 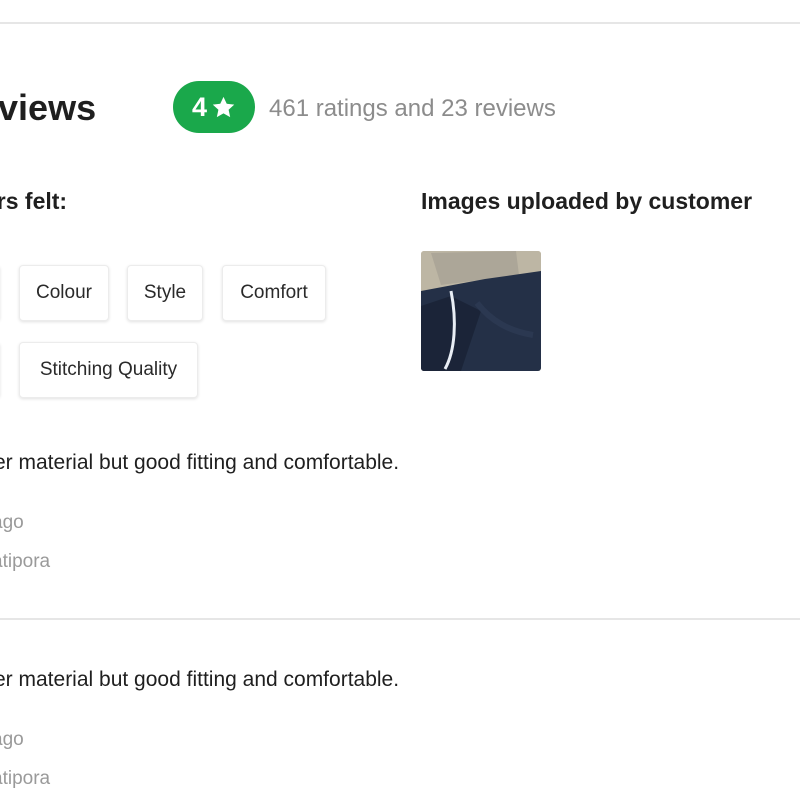 I want to click on feature-chip-colour: Colour, so click(x=64, y=293).